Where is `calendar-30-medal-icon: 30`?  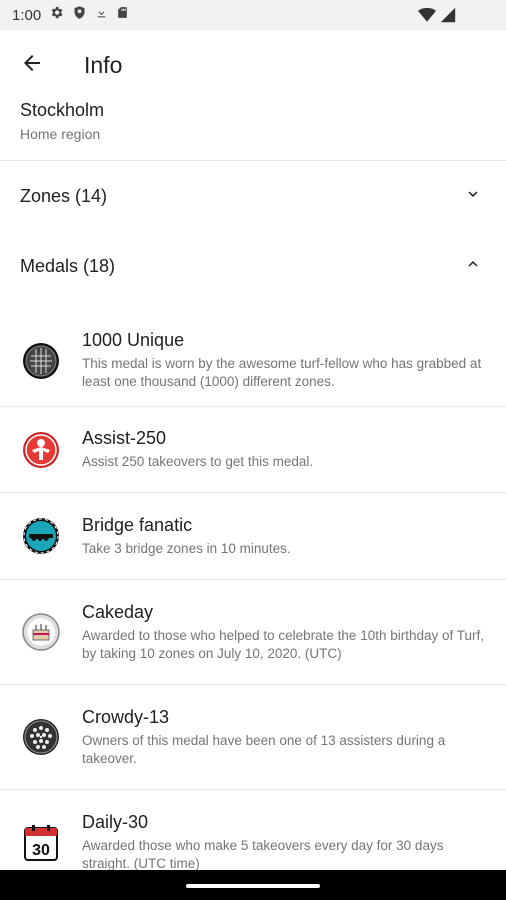 calendar-30-medal-icon: 30 is located at coordinates (41, 843).